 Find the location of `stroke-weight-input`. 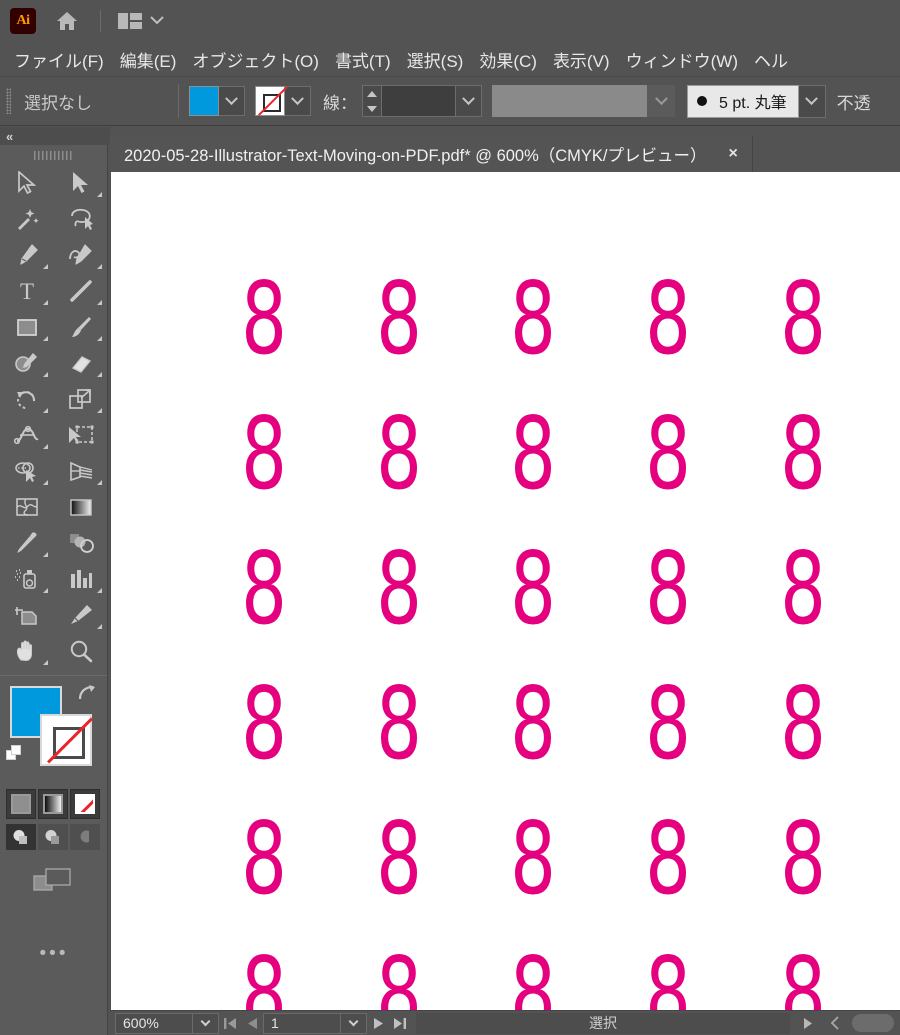

stroke-weight-input is located at coordinates (419, 101).